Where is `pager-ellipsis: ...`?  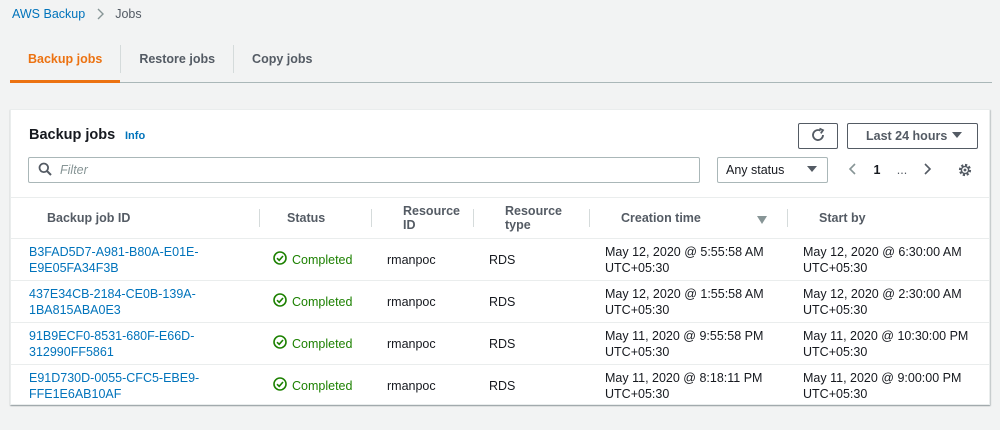
pager-ellipsis: ... is located at coordinates (902, 170).